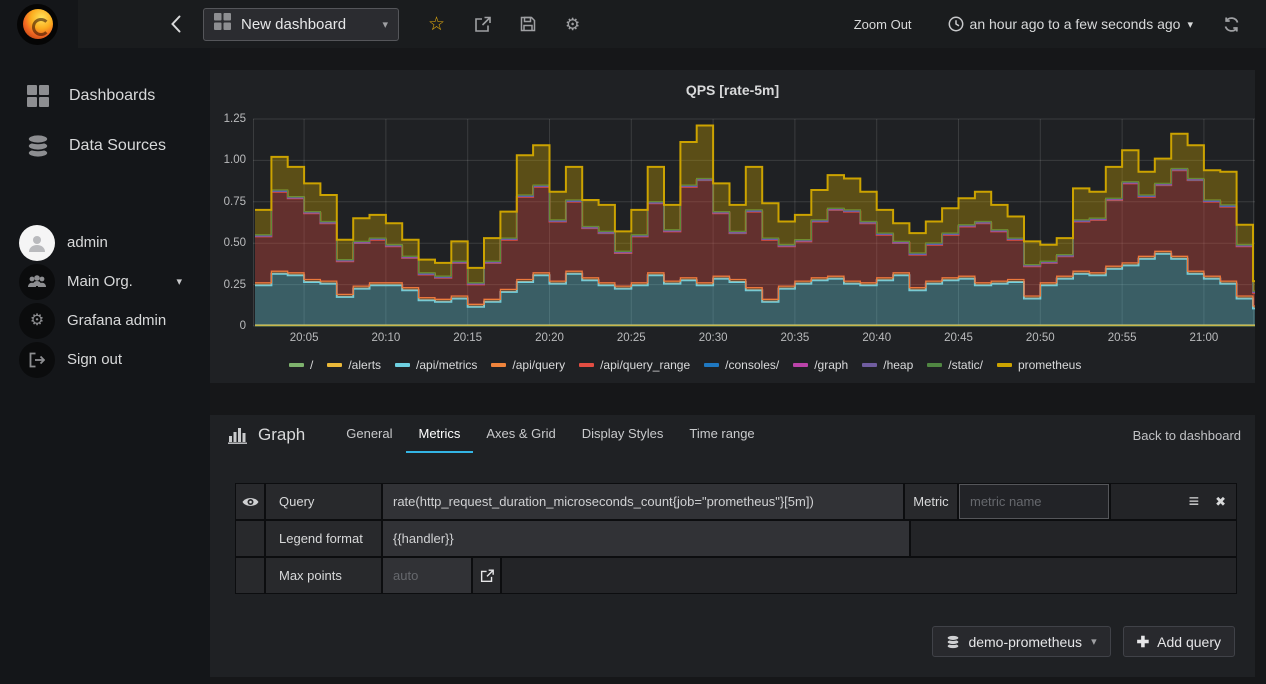  I want to click on legend-series-label: /consoles/, so click(752, 365).